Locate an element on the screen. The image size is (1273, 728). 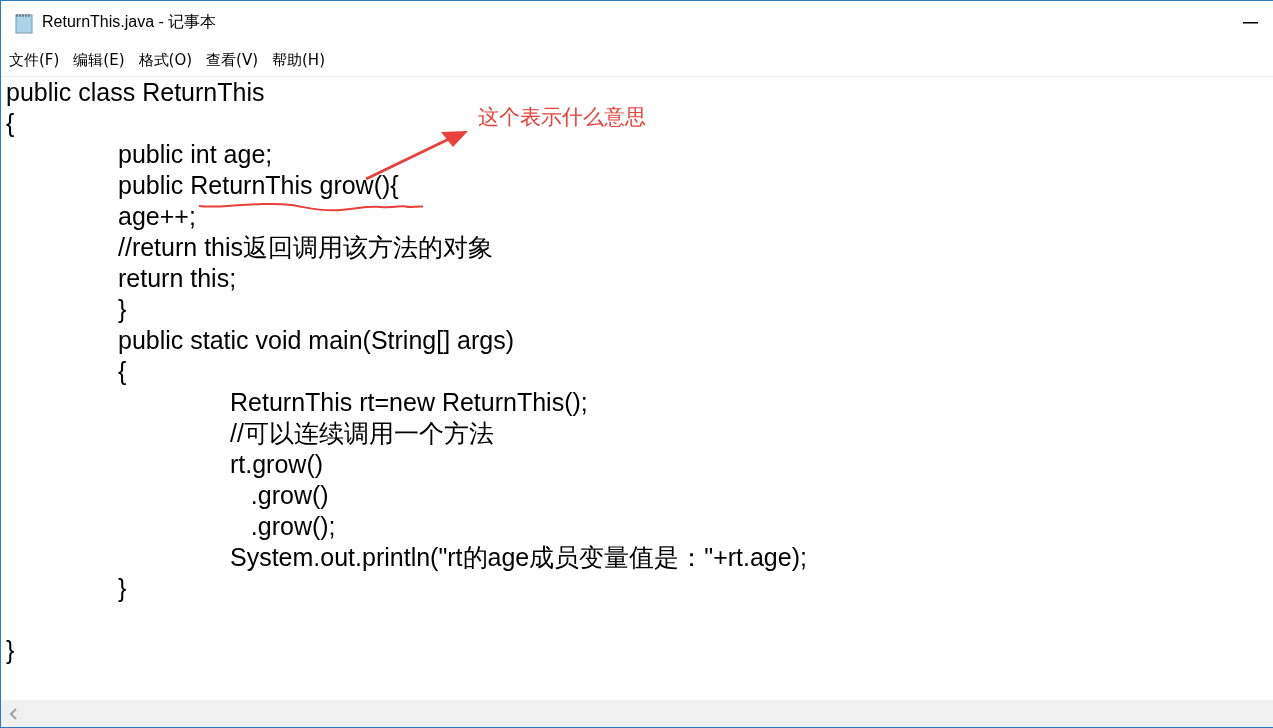
code-line: public static void main(String[] args) is located at coordinates (315, 340).